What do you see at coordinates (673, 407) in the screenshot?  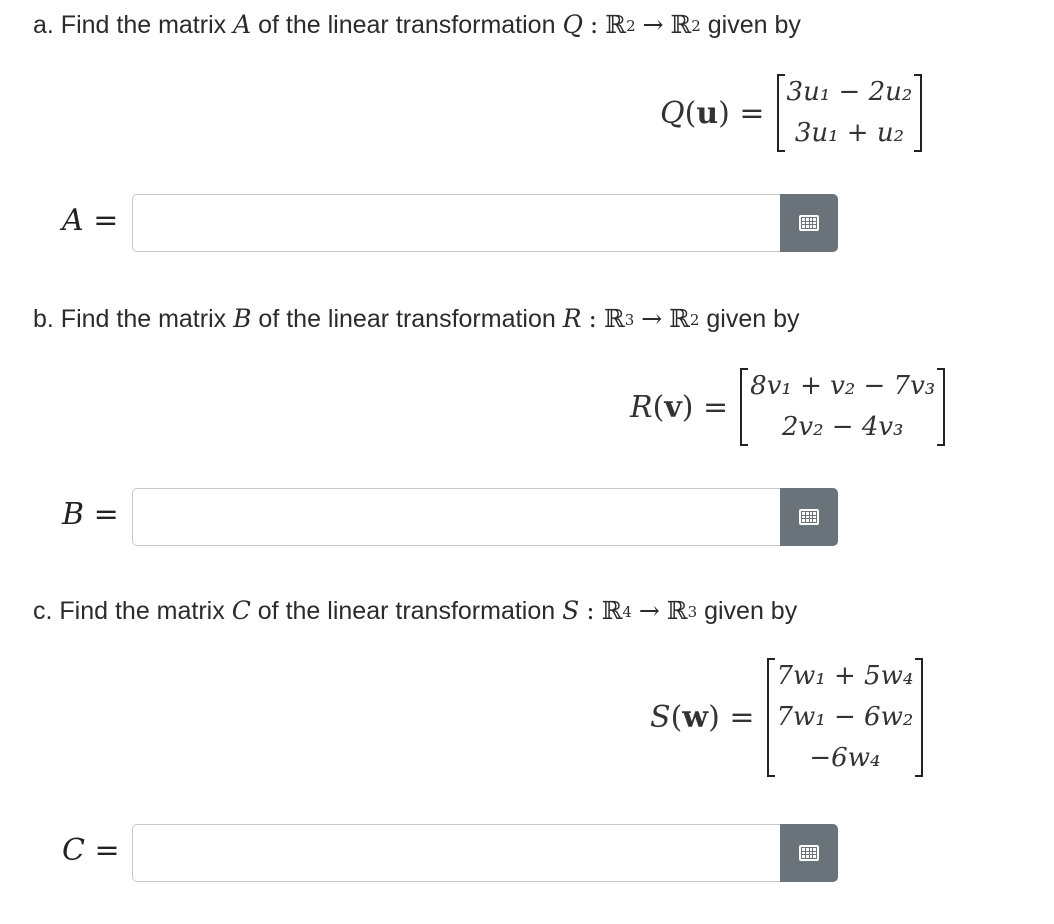 I see `vector-arg: v` at bounding box center [673, 407].